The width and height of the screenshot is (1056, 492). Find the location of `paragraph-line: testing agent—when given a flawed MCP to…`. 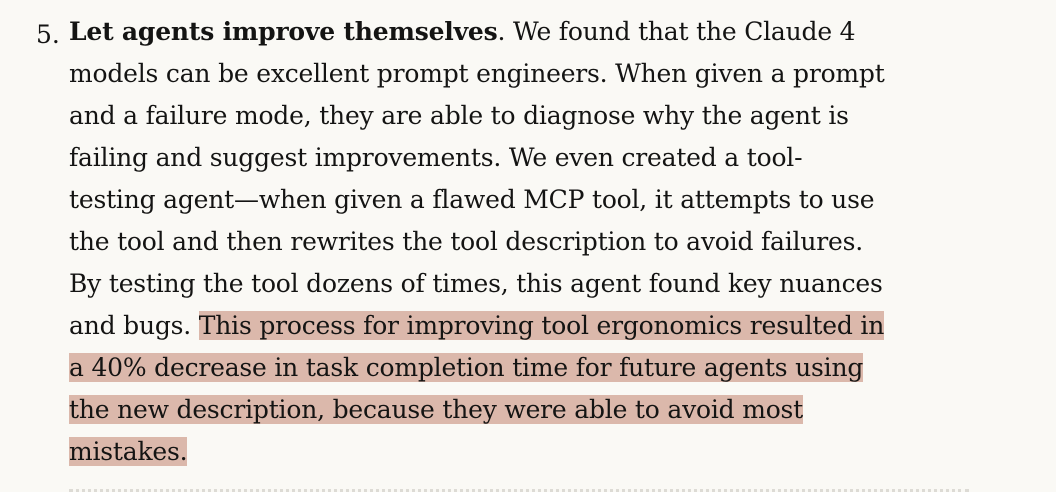

paragraph-line: testing agent—when given a flawed MCP to… is located at coordinates (471, 200).